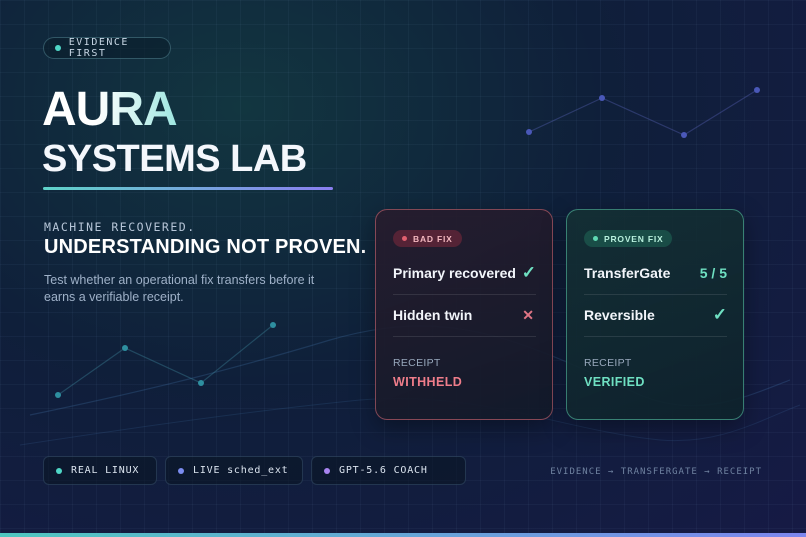 The height and width of the screenshot is (537, 806). Describe the element at coordinates (59, 470) in the screenshot. I see `teal-dot-icon` at that location.